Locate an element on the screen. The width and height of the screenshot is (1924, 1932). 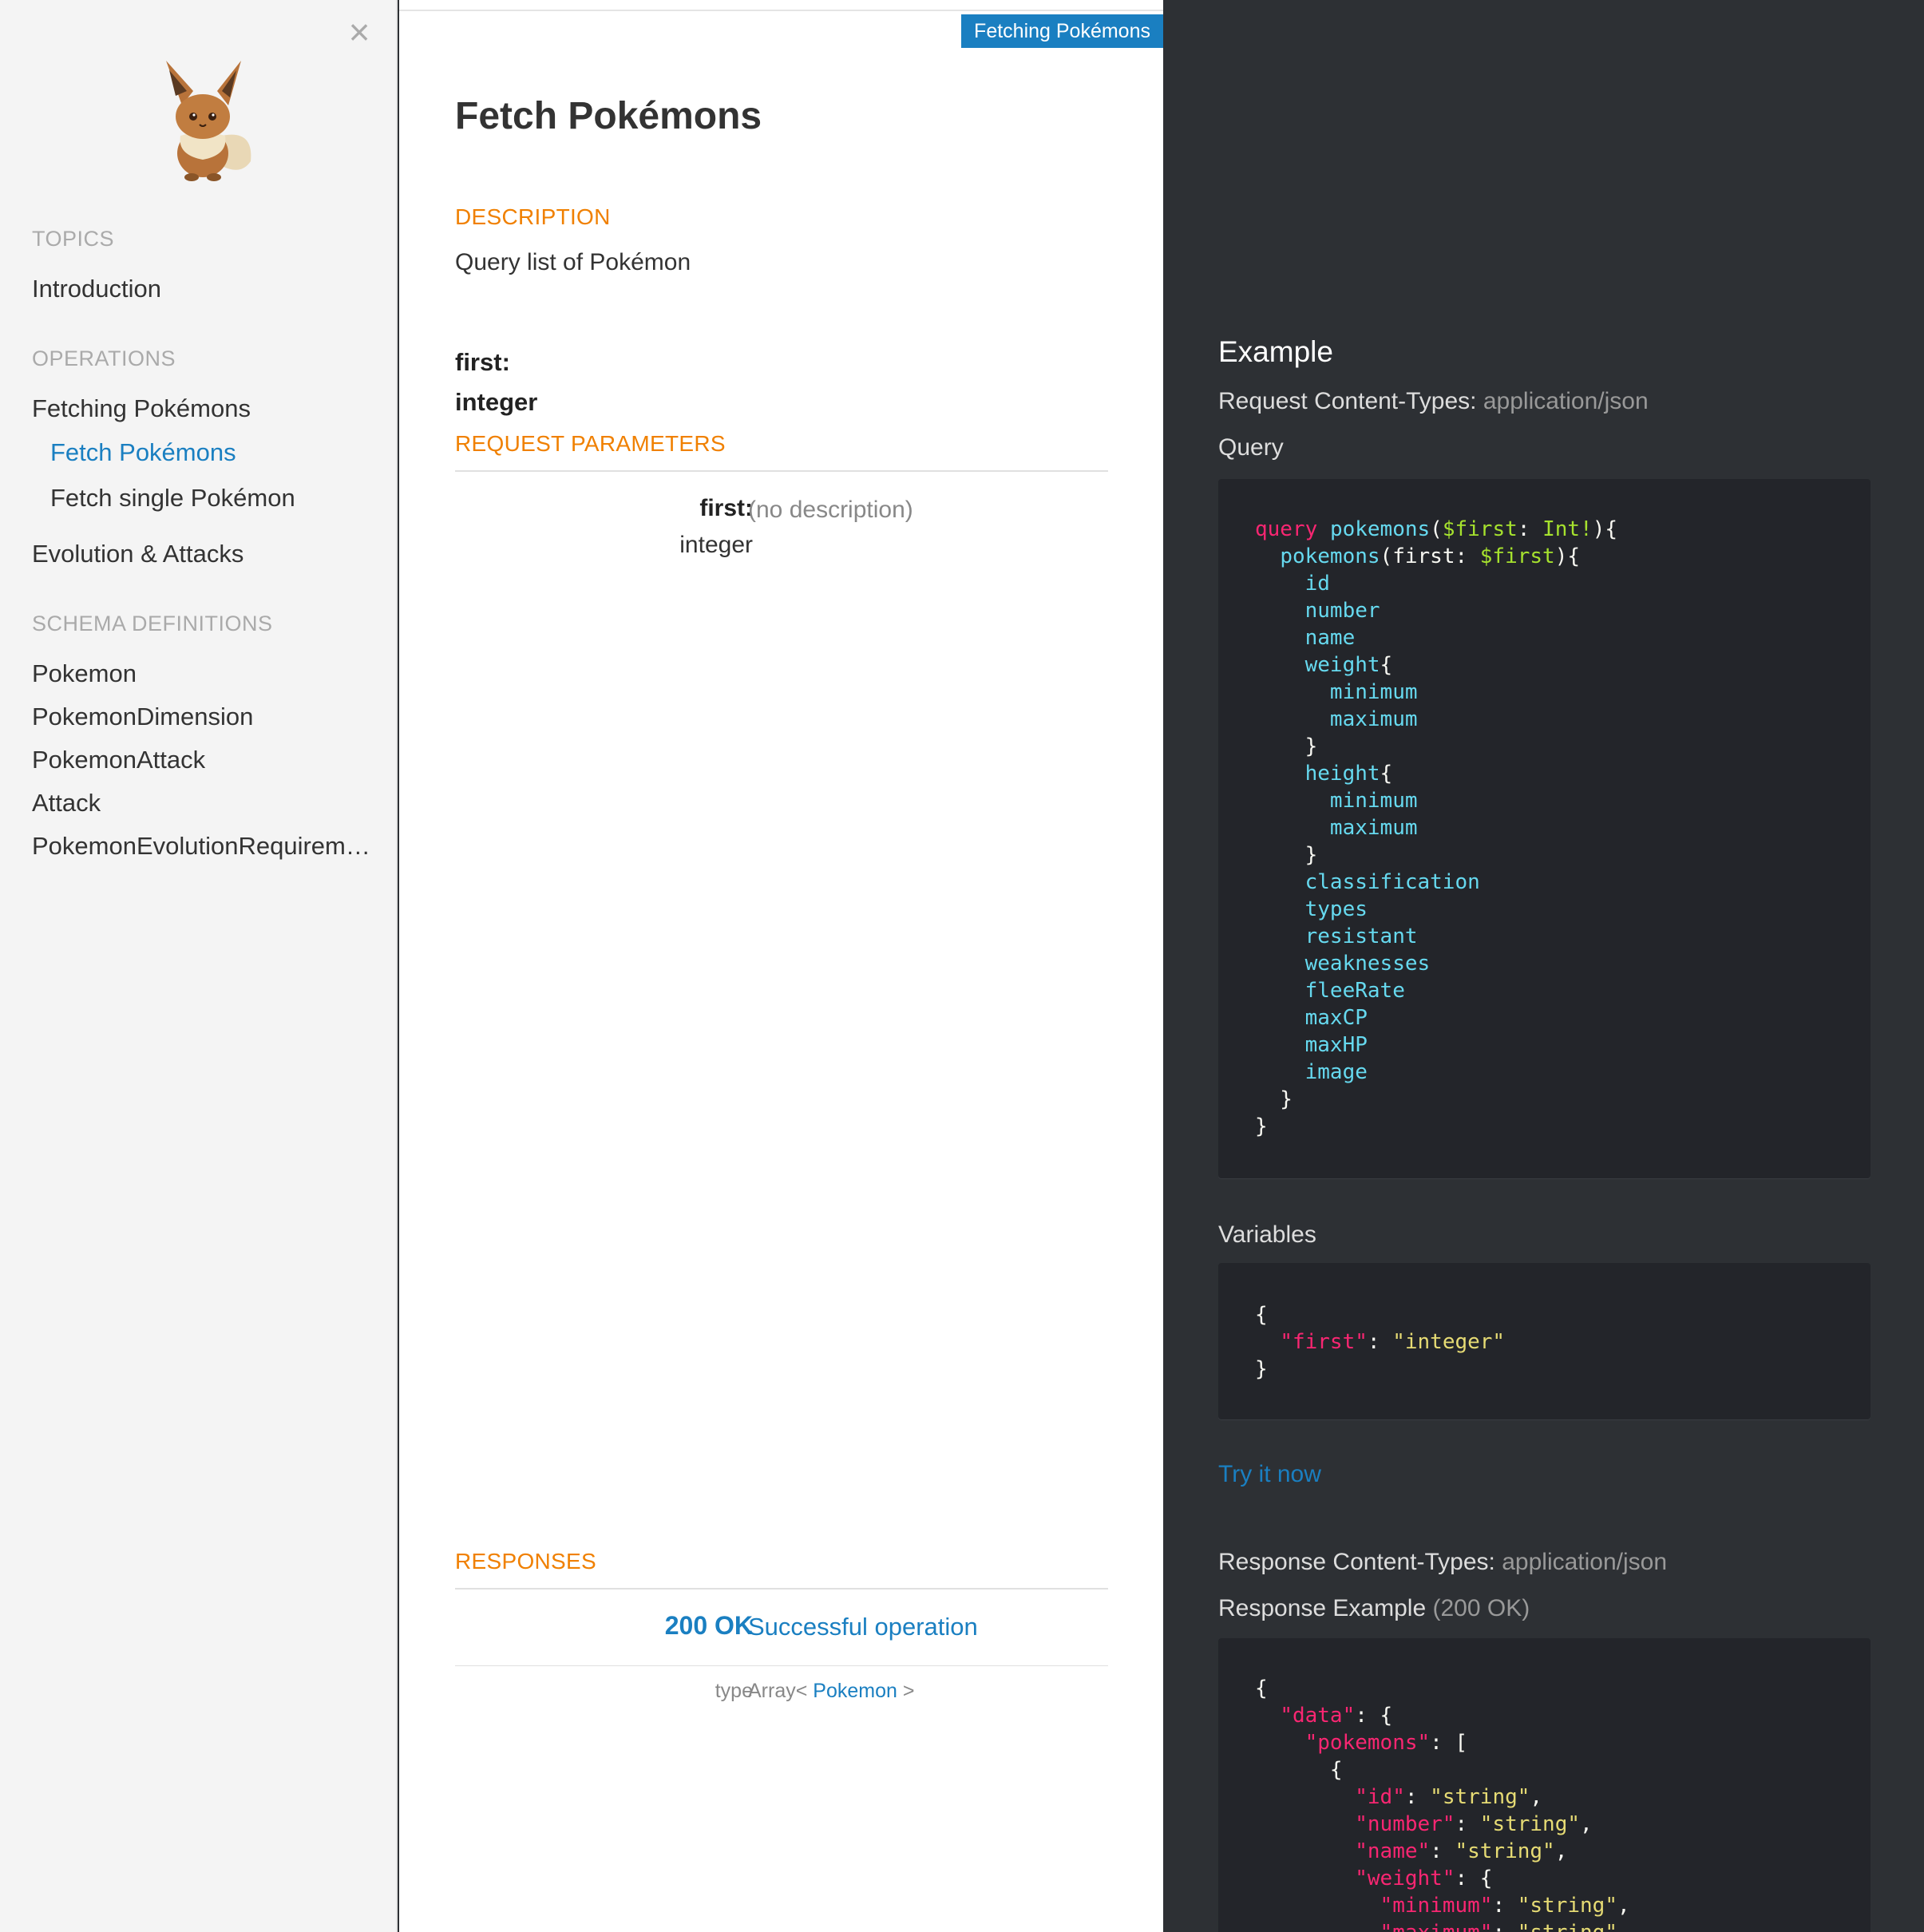
eevee-logo is located at coordinates (208, 121).